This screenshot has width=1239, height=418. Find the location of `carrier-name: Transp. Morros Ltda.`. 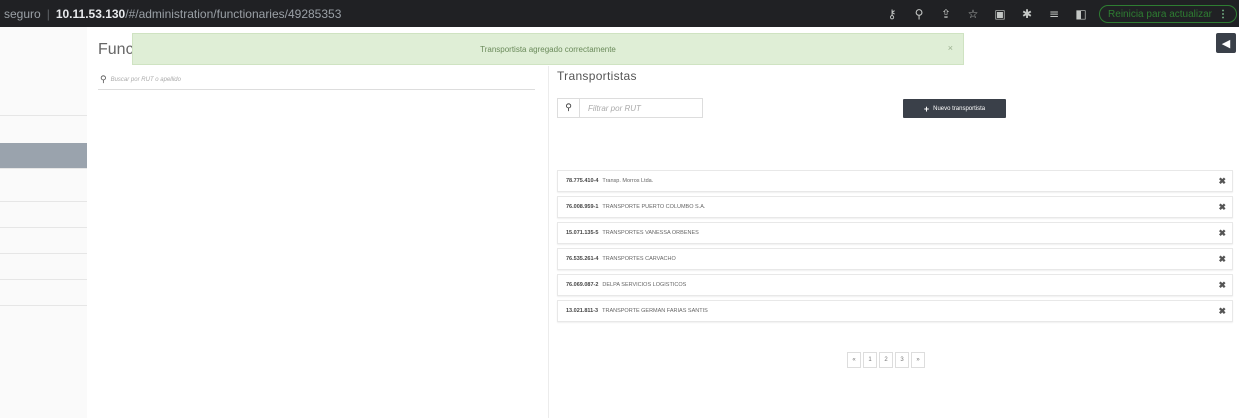

carrier-name: Transp. Morros Ltda. is located at coordinates (628, 181).